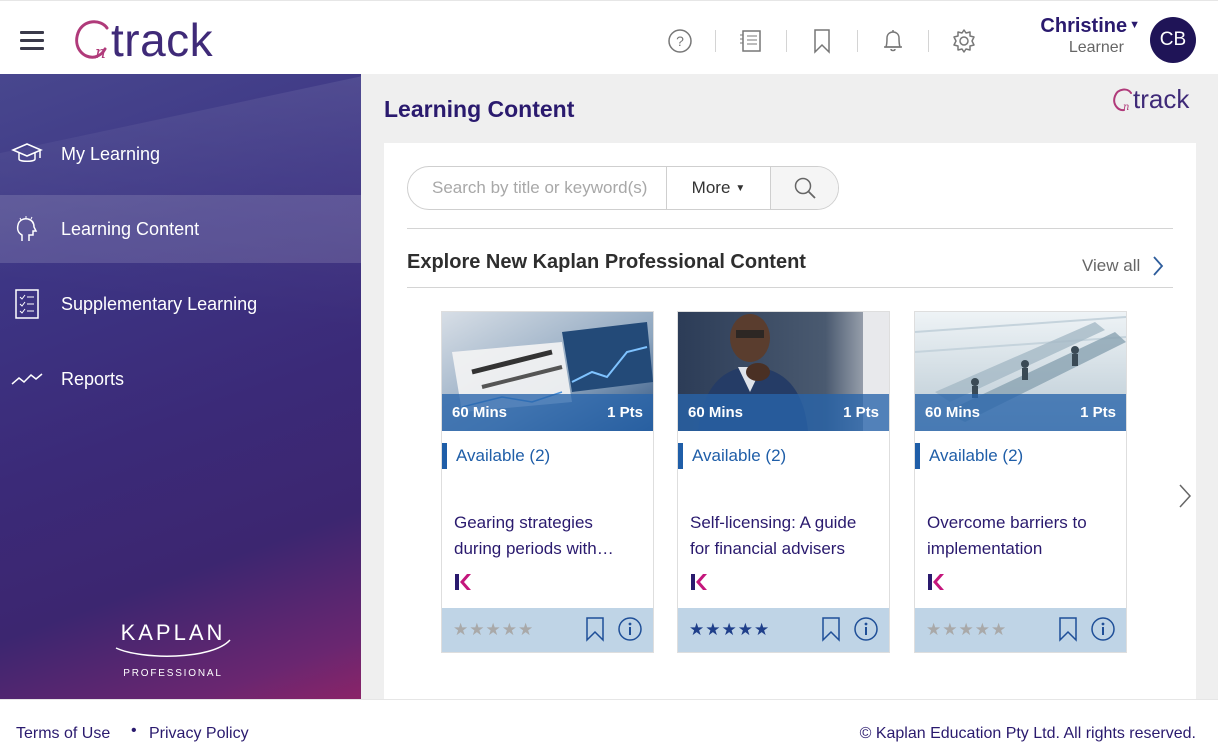 Image resolution: width=1218 pixels, height=754 pixels. I want to click on svg-text: n, so click(100, 53).